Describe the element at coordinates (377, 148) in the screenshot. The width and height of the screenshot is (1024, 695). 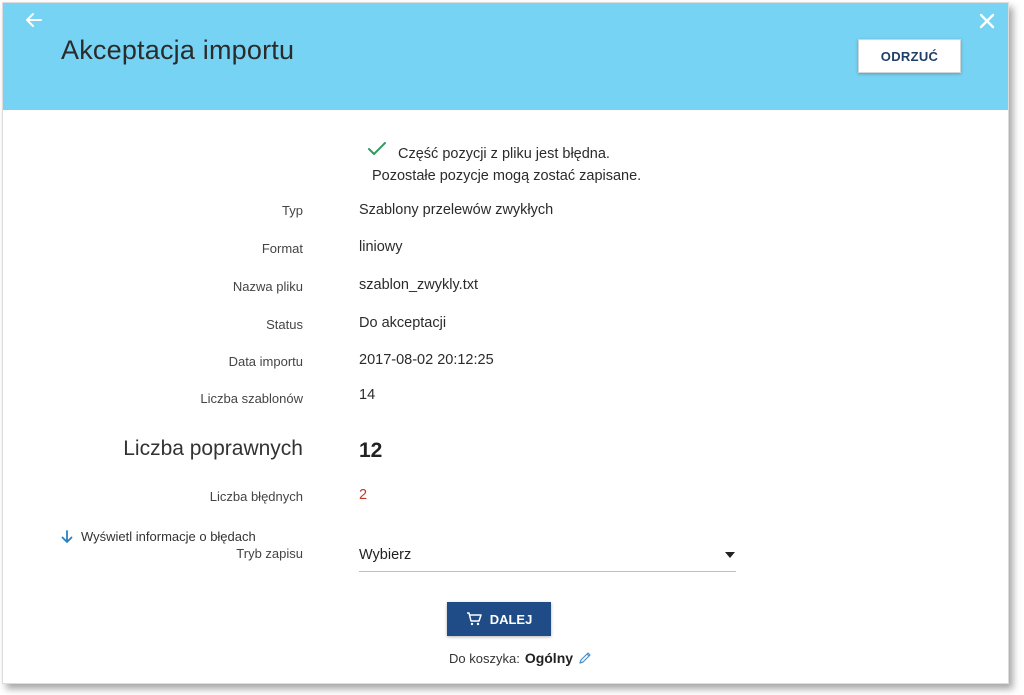
I see `check-icon` at that location.